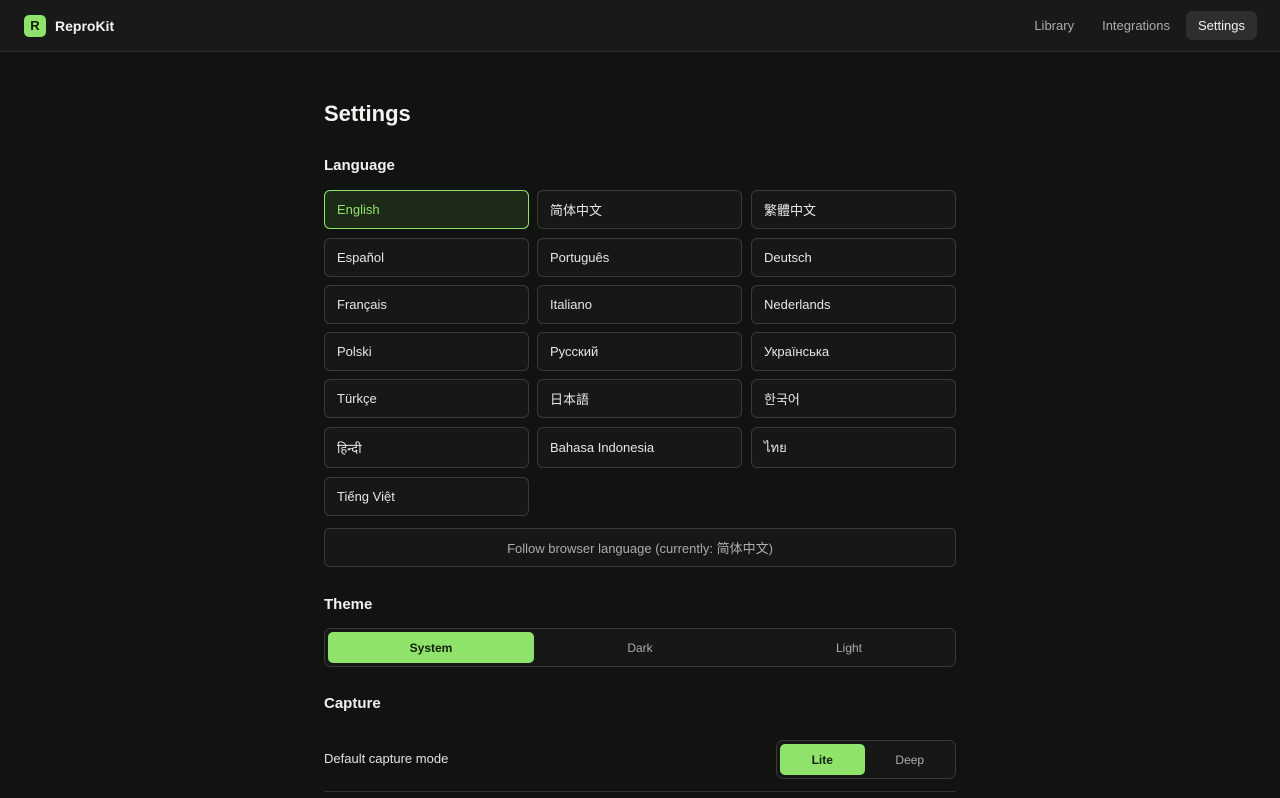 The width and height of the screenshot is (1280, 798). I want to click on language-option-dutch: Nederlands, so click(853, 304).